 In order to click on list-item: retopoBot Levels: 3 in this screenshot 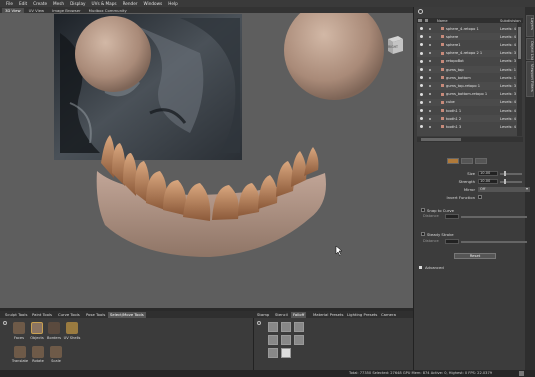, I will do `click(467, 61)`.